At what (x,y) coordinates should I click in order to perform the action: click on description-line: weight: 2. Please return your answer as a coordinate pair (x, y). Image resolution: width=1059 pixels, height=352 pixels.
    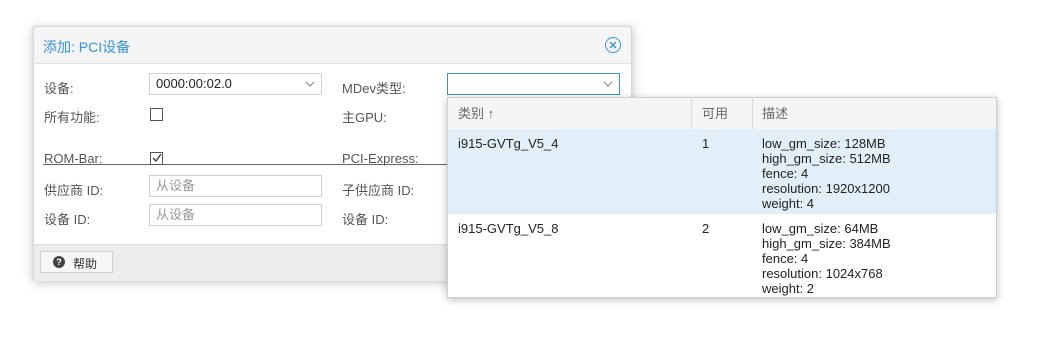
    Looking at the image, I should click on (788, 288).